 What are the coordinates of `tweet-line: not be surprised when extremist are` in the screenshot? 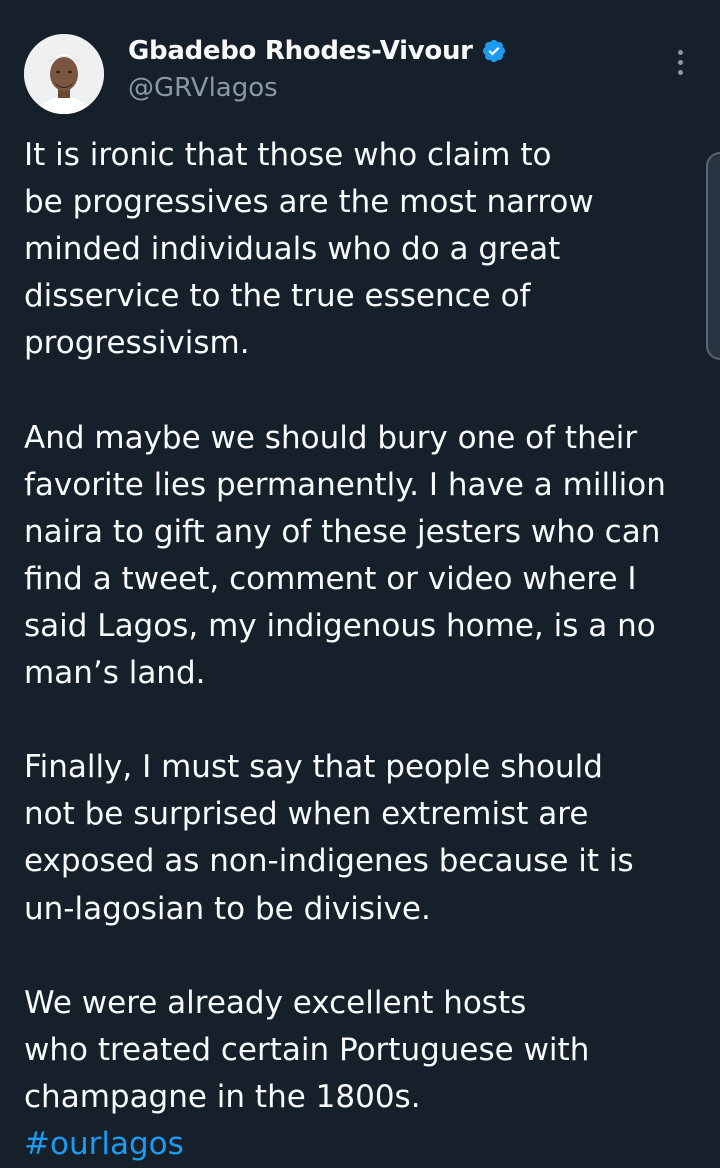 It's located at (306, 814).